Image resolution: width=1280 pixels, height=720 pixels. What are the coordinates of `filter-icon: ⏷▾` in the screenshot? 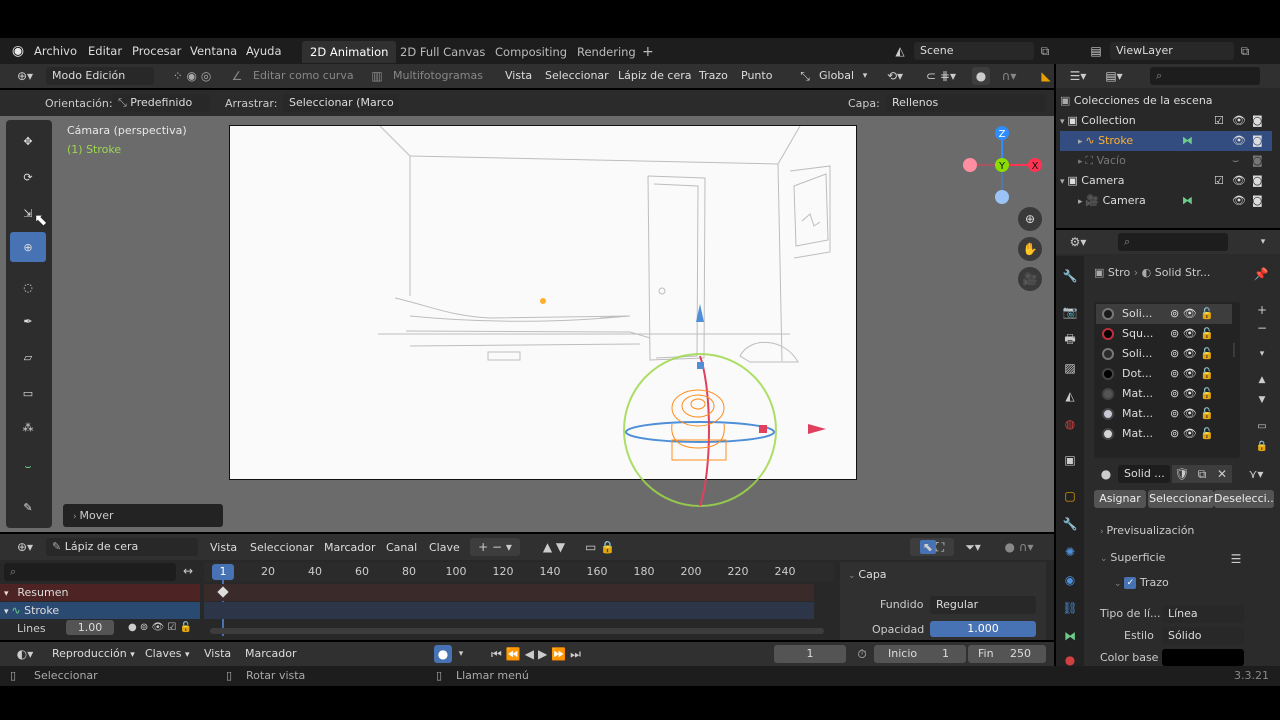 It's located at (973, 547).